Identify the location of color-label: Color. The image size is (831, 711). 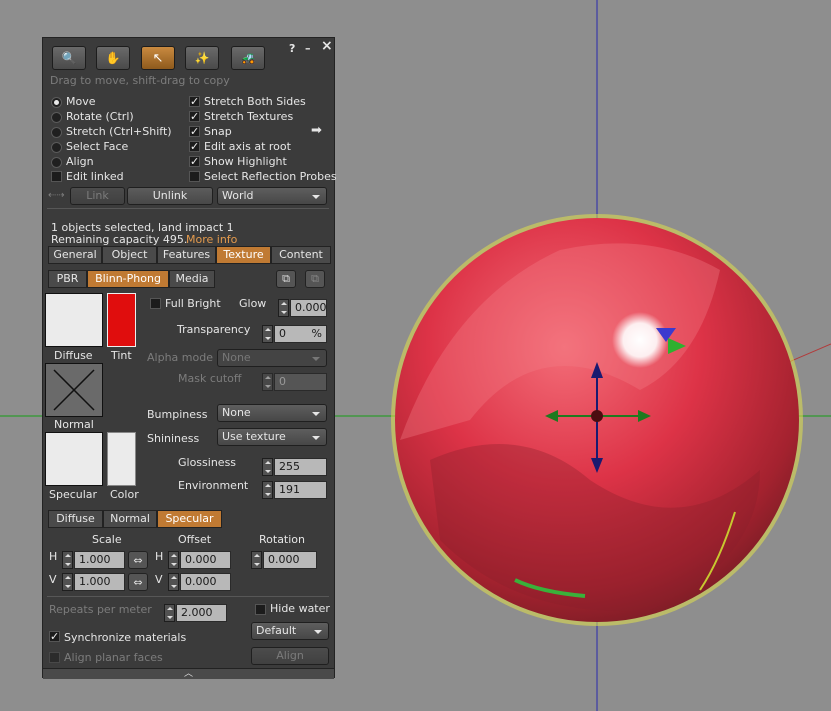
(124, 494).